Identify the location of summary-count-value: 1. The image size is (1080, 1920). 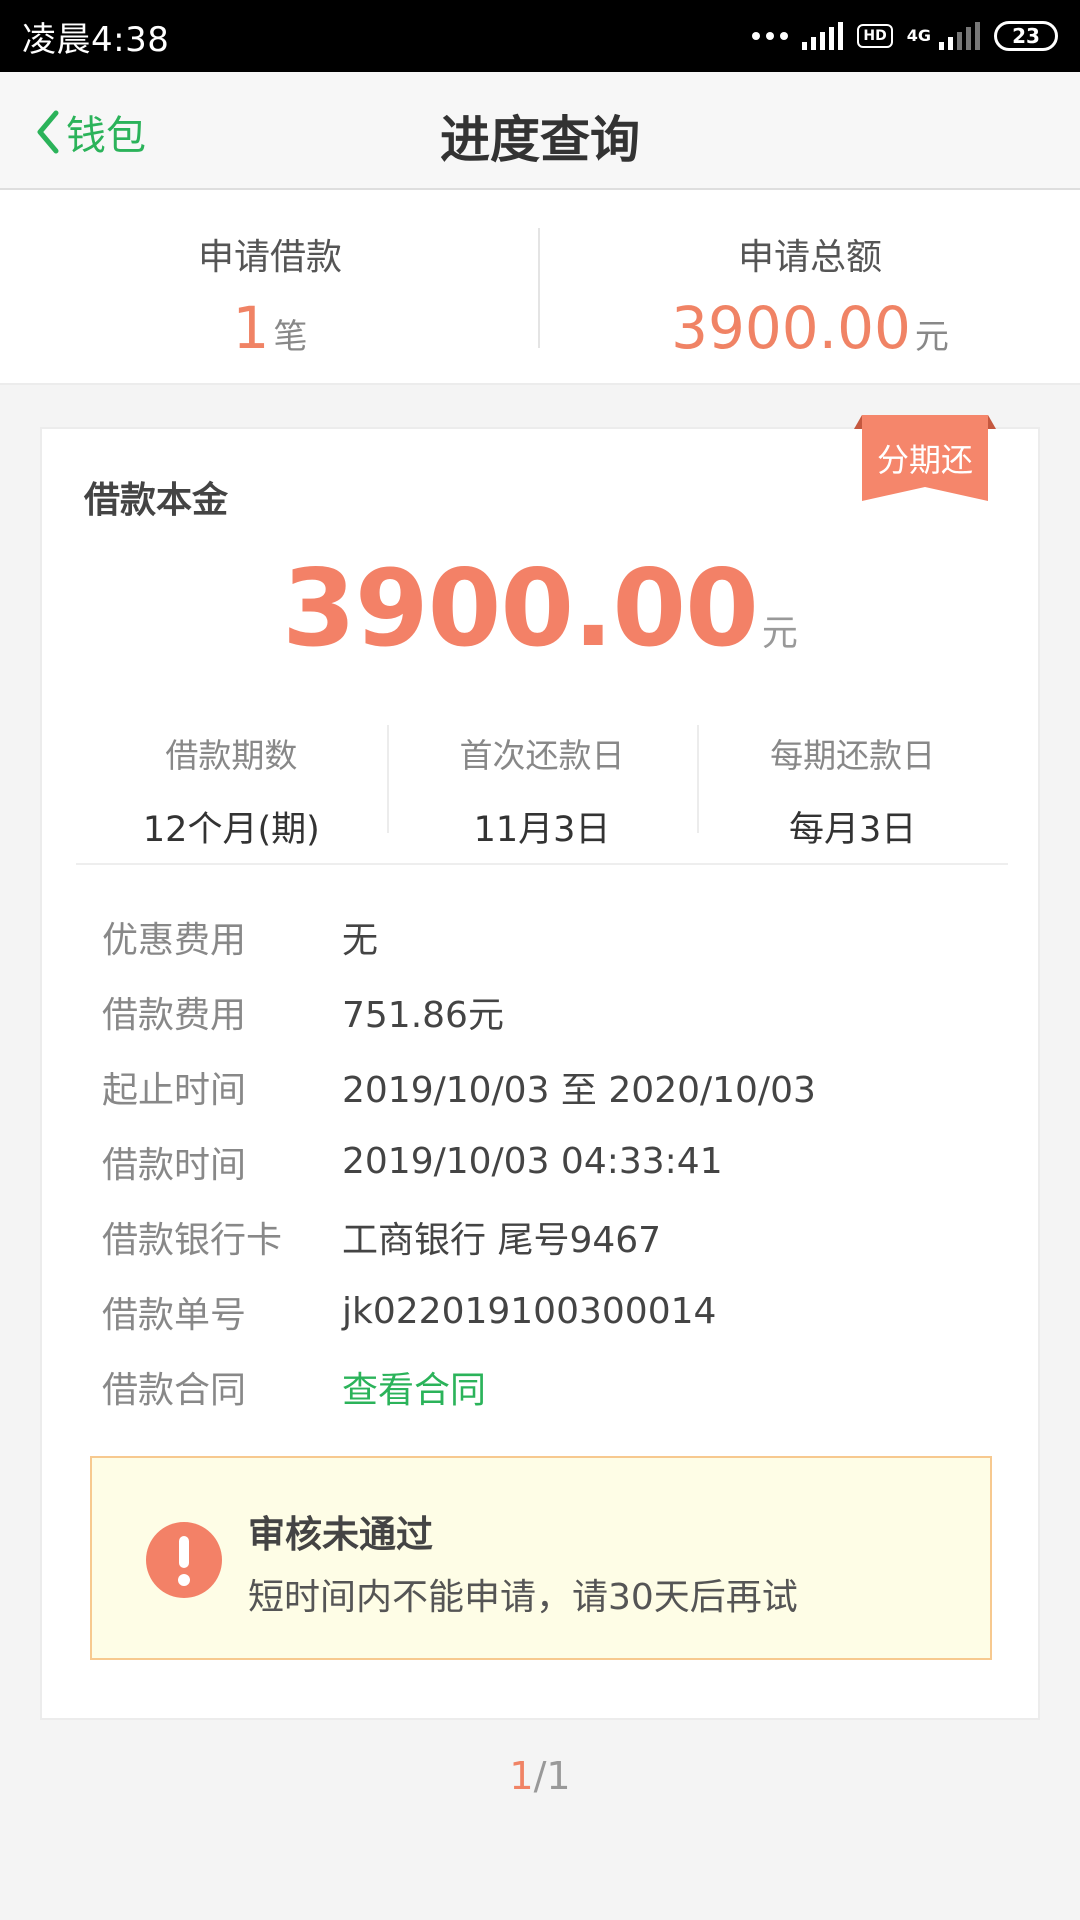
(251, 328).